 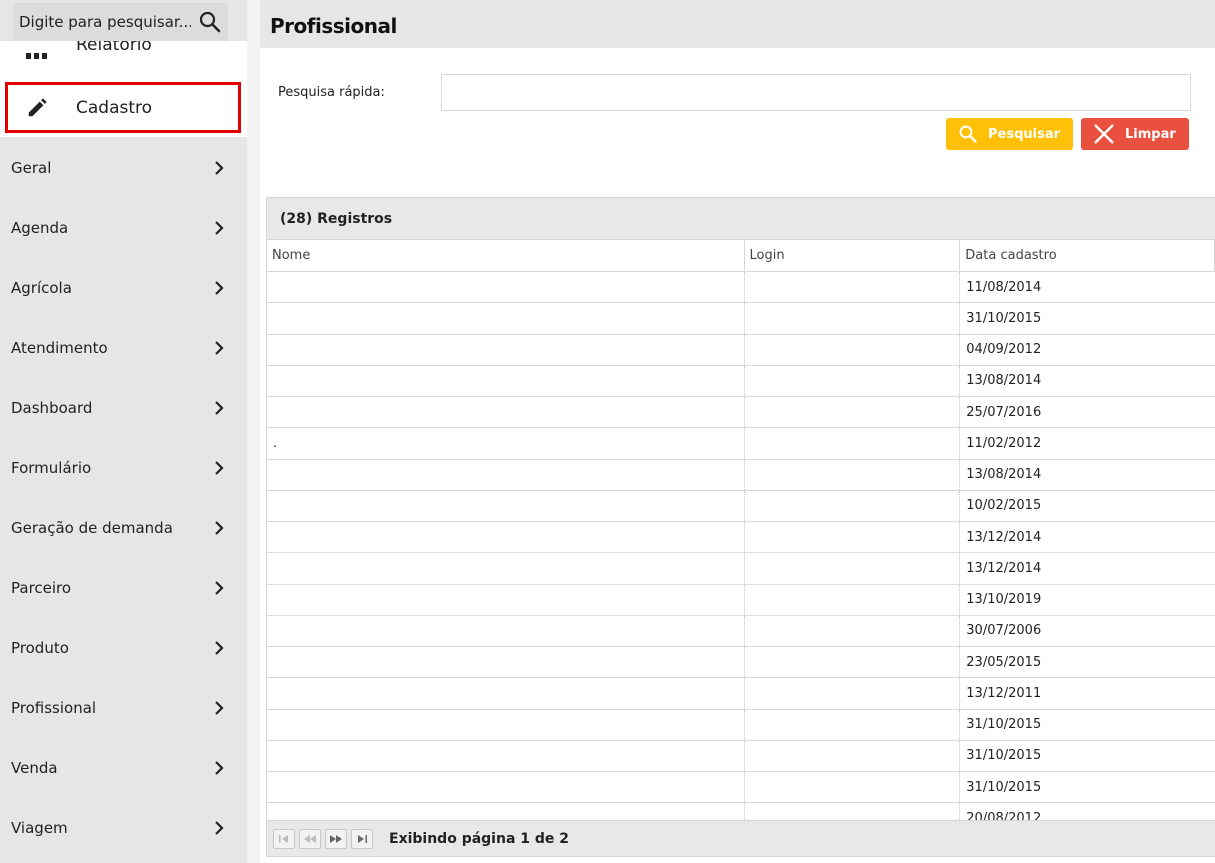 I want to click on sidebar-item-label: Venda, so click(x=34, y=768).